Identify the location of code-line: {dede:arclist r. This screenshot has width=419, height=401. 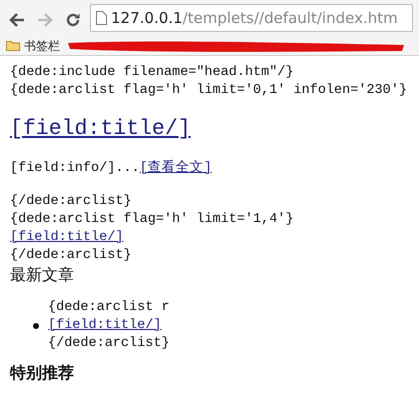
(109, 308).